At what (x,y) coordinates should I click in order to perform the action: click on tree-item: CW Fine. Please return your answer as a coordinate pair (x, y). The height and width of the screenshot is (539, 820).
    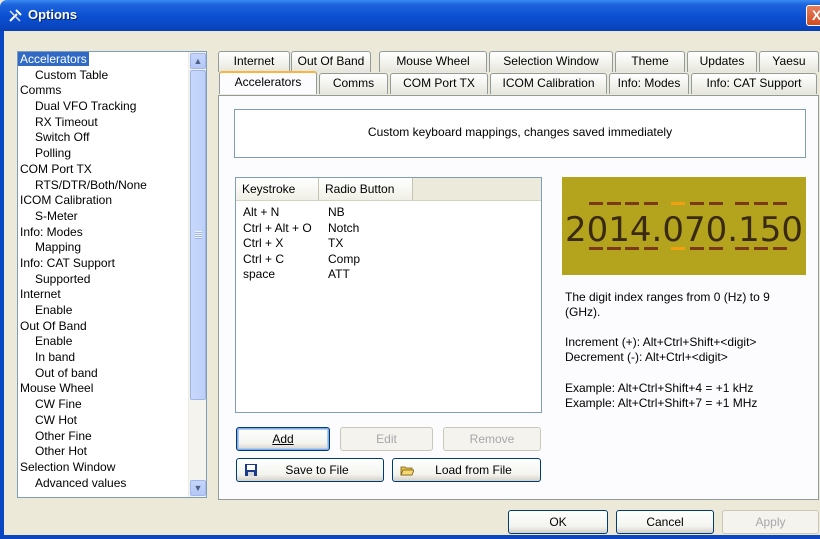
    Looking at the image, I should click on (103, 405).